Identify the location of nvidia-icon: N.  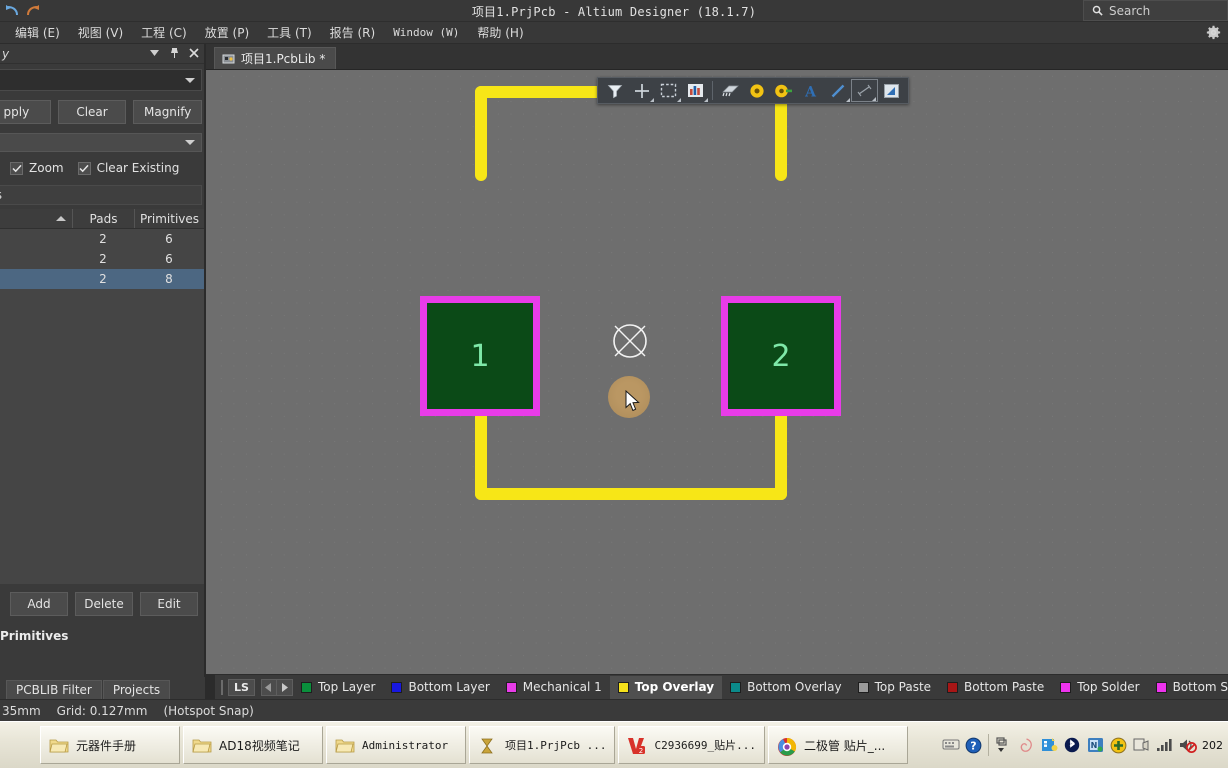
(1095, 745).